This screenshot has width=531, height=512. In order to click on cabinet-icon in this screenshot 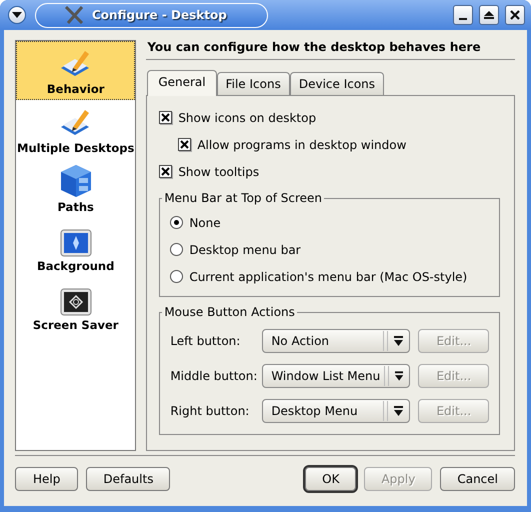, I will do `click(76, 181)`.